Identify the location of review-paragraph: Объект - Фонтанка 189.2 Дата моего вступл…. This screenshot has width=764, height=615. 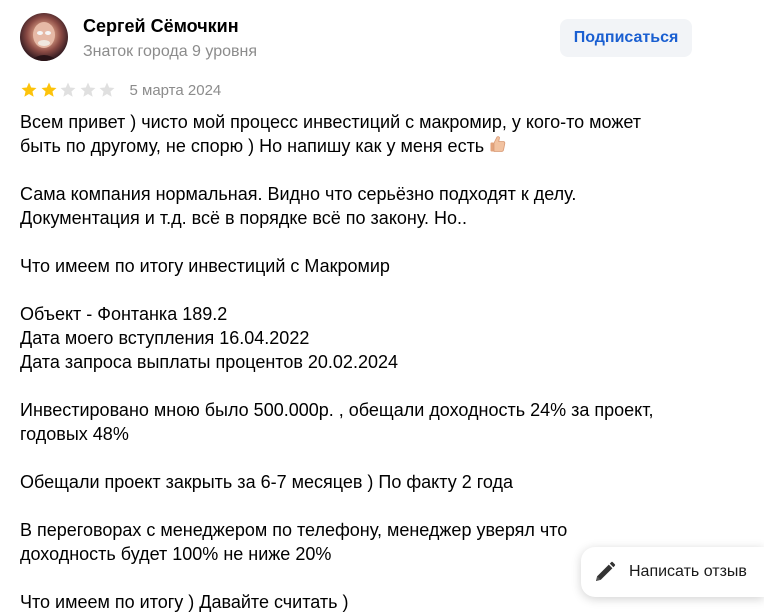
(370, 338).